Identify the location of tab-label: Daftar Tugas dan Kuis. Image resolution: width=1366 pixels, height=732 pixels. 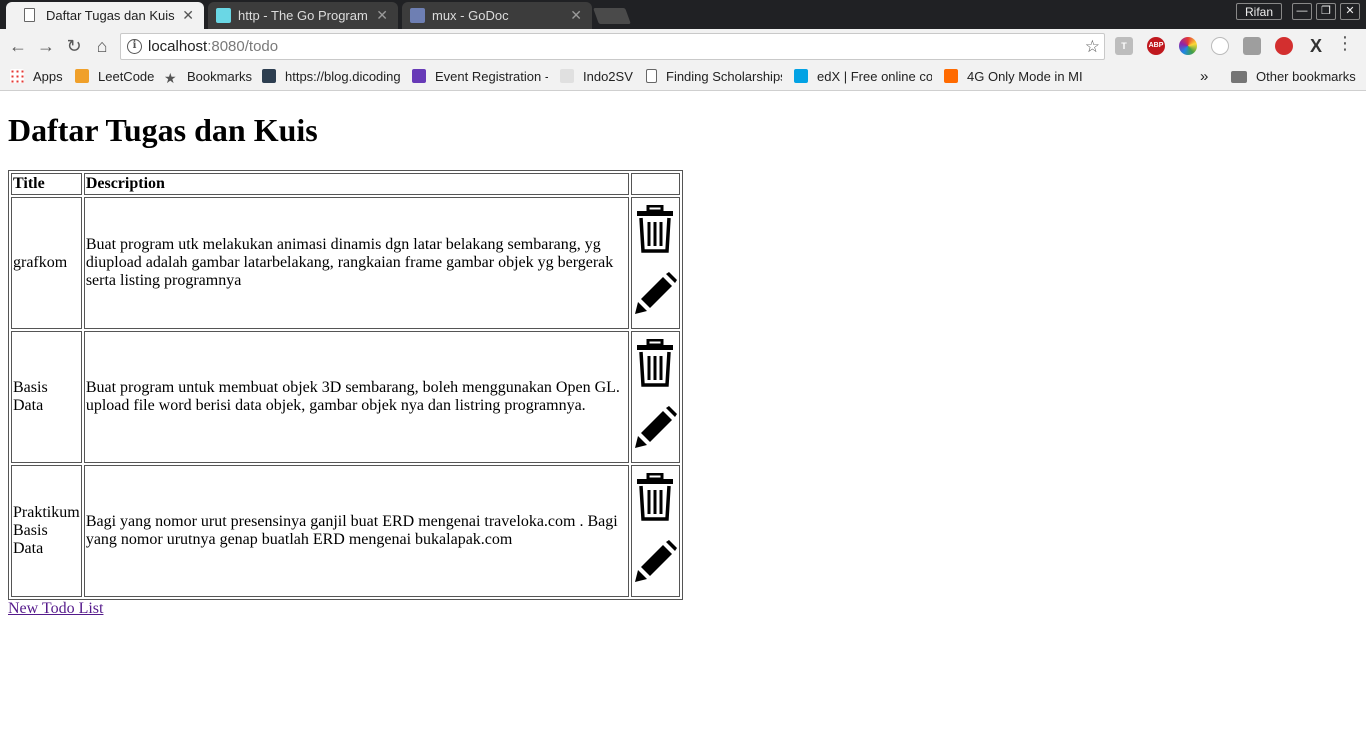
(110, 15).